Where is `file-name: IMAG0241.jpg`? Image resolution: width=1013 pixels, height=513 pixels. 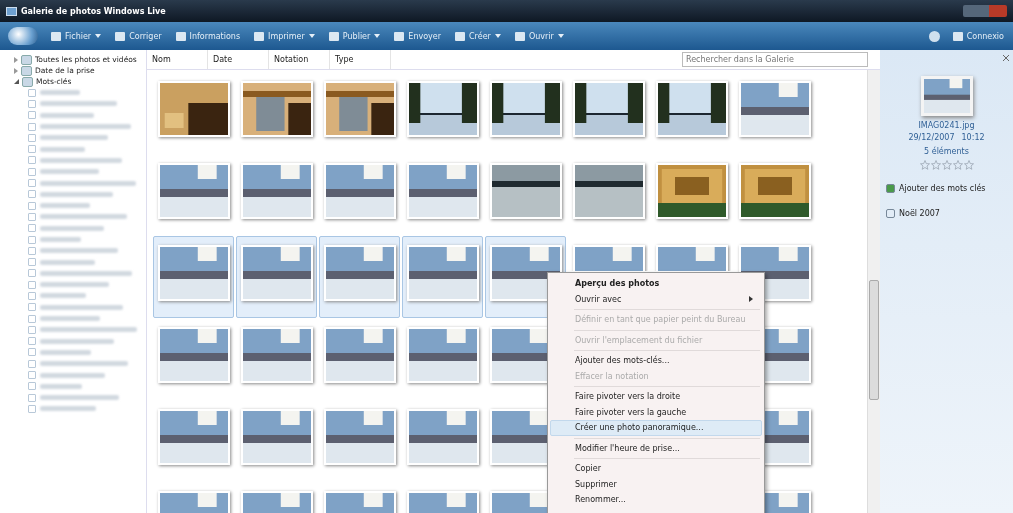 file-name: IMAG0241.jpg is located at coordinates (946, 125).